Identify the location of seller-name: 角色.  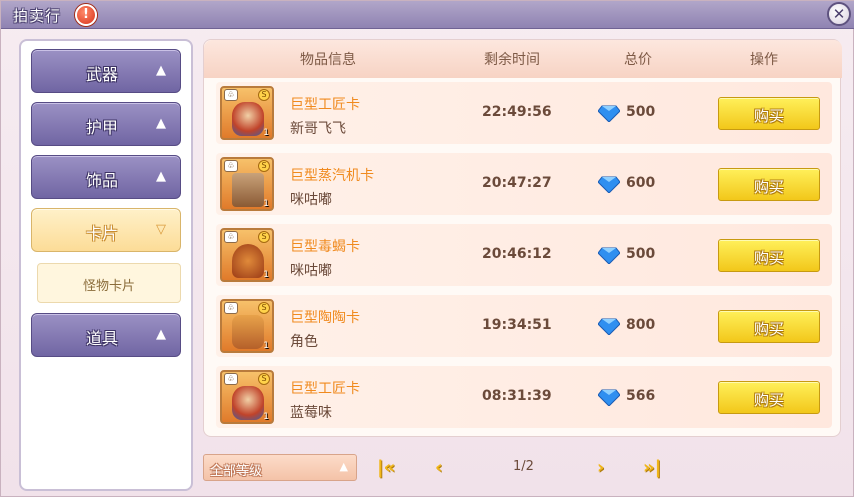
(304, 342).